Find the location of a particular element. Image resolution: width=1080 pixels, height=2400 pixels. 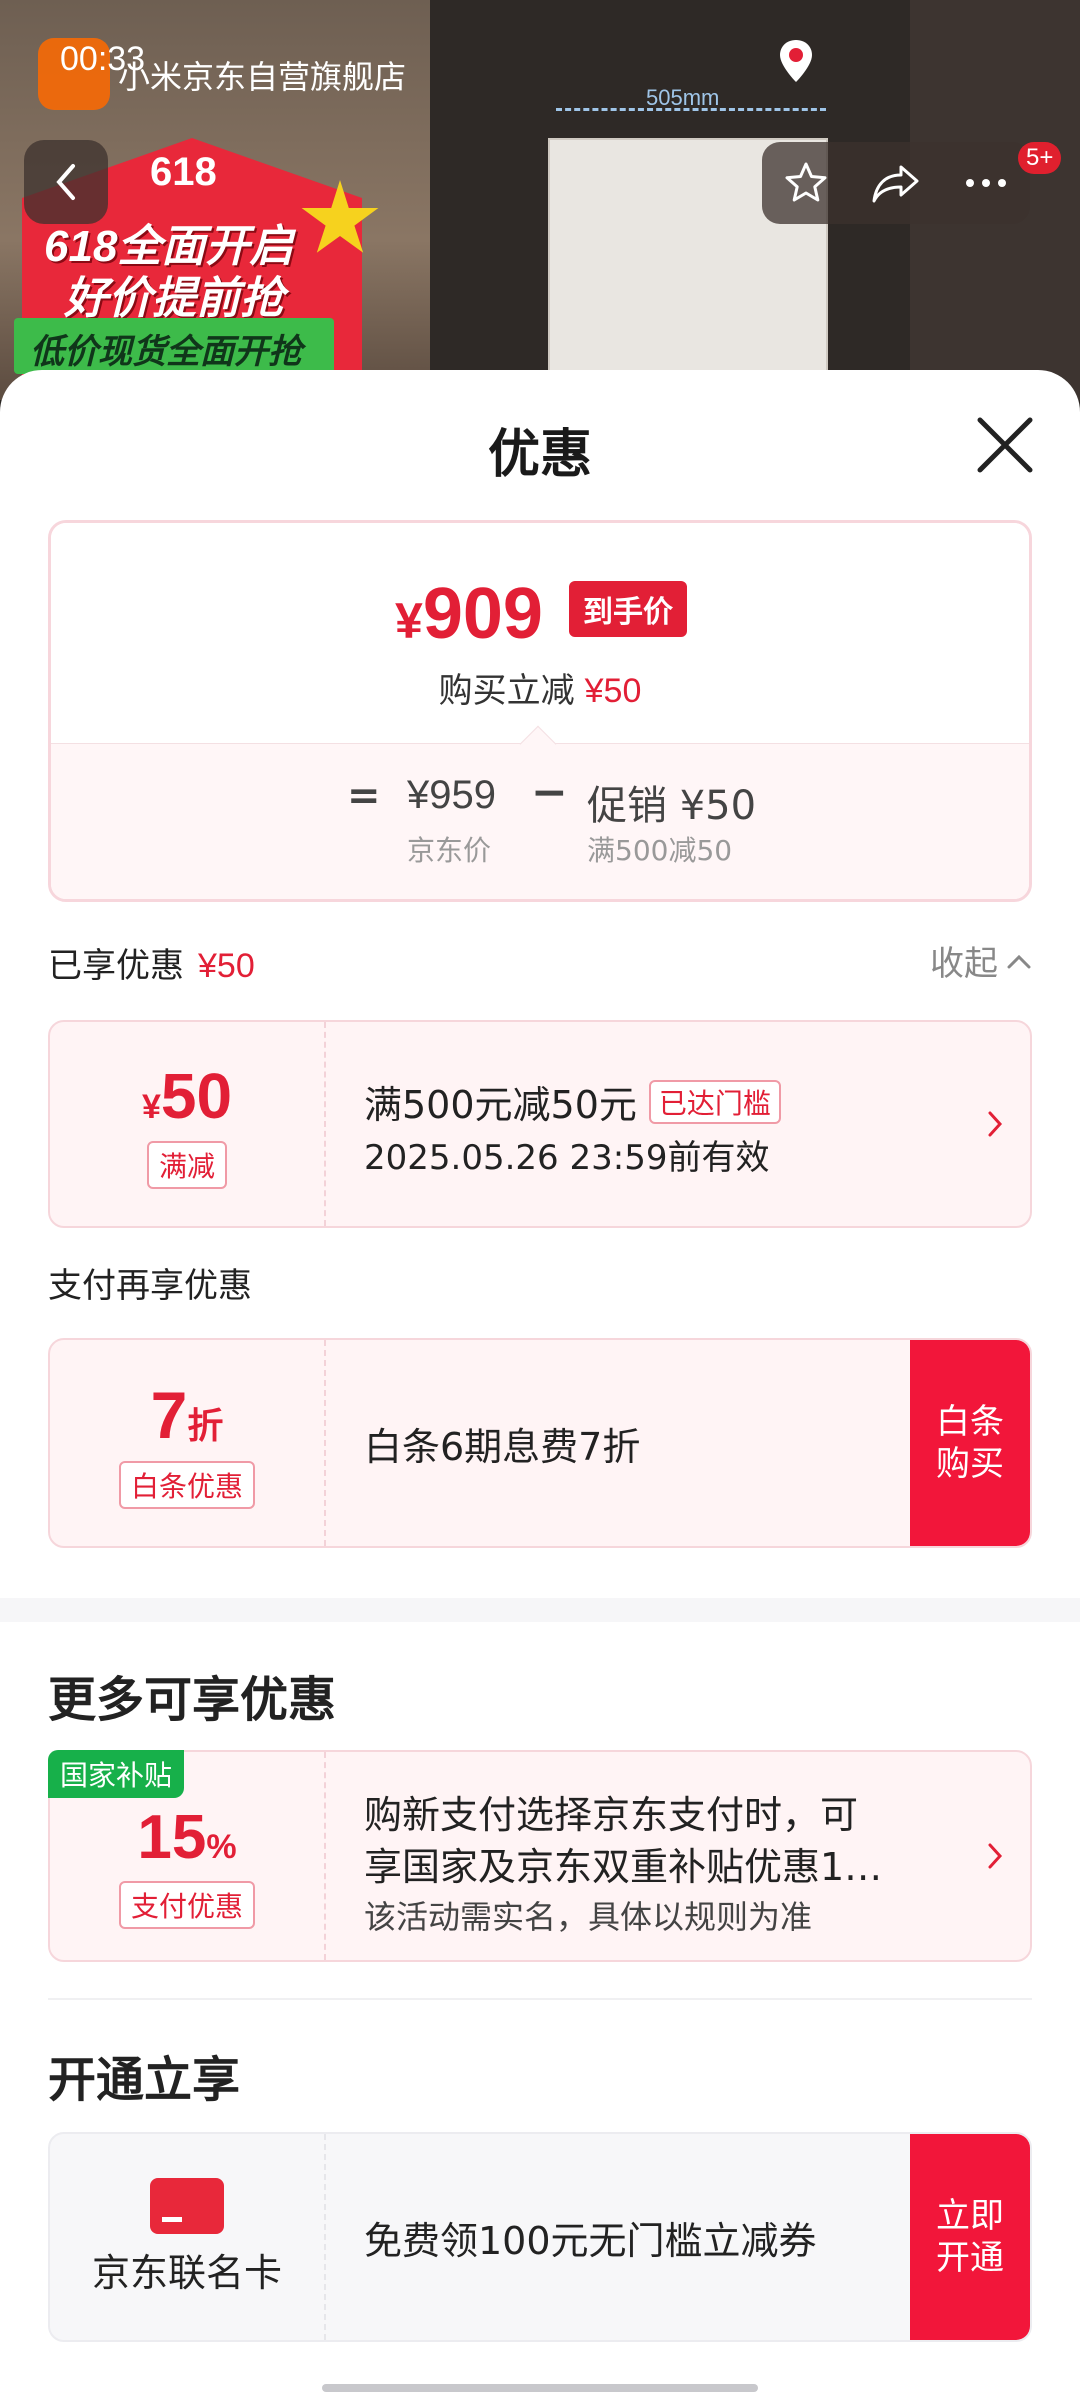

baitiao-buy-button: 白条购买 is located at coordinates (970, 1443).